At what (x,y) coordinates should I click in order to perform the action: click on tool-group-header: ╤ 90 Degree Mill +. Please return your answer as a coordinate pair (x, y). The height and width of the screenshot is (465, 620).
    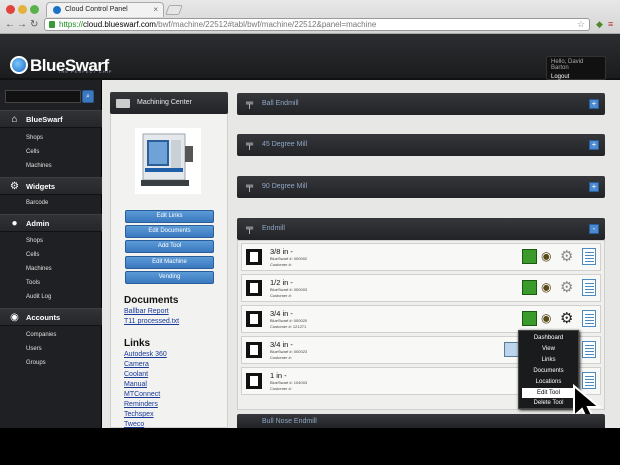
    Looking at the image, I should click on (421, 187).